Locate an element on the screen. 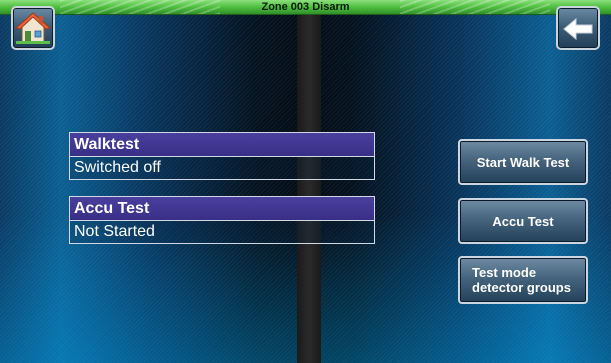  walktest-status-panel: Walktest Switched off is located at coordinates (222, 156).